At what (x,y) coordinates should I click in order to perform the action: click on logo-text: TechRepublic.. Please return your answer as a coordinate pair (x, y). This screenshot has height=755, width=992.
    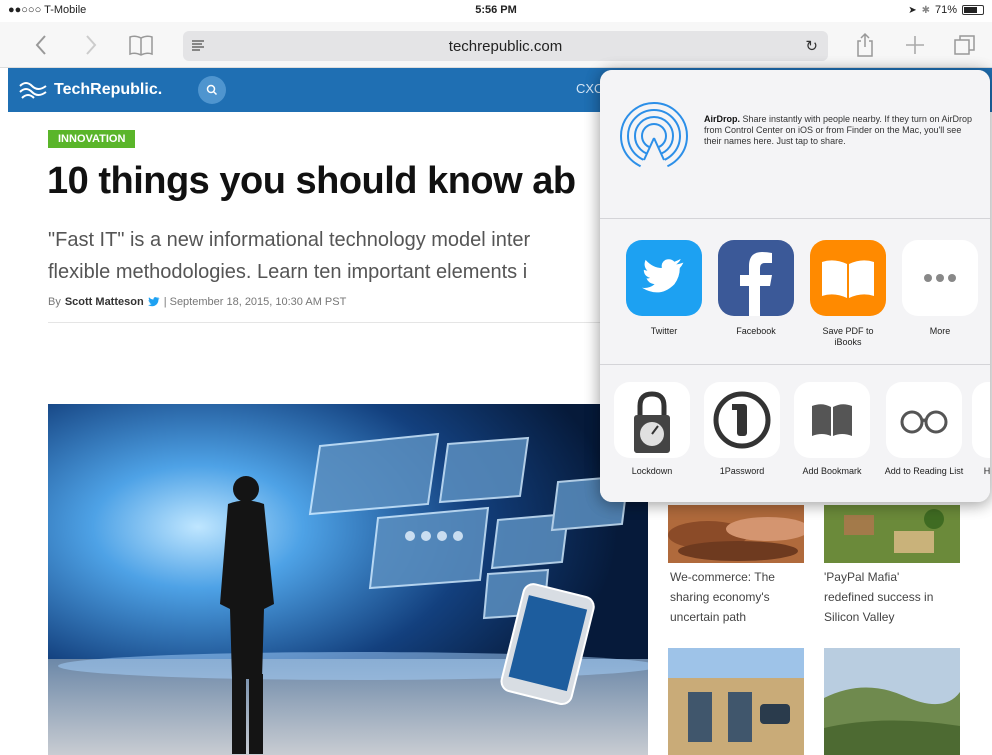
    Looking at the image, I should click on (108, 89).